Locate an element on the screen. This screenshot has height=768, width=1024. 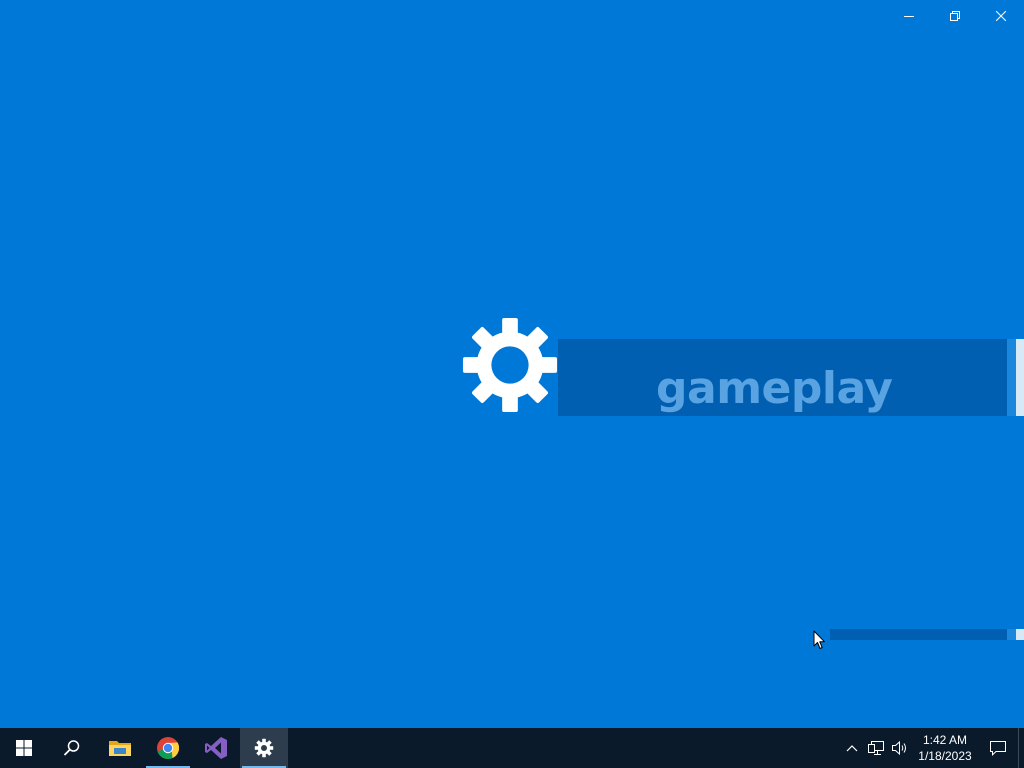
loading-progress-bar is located at coordinates (927, 634).